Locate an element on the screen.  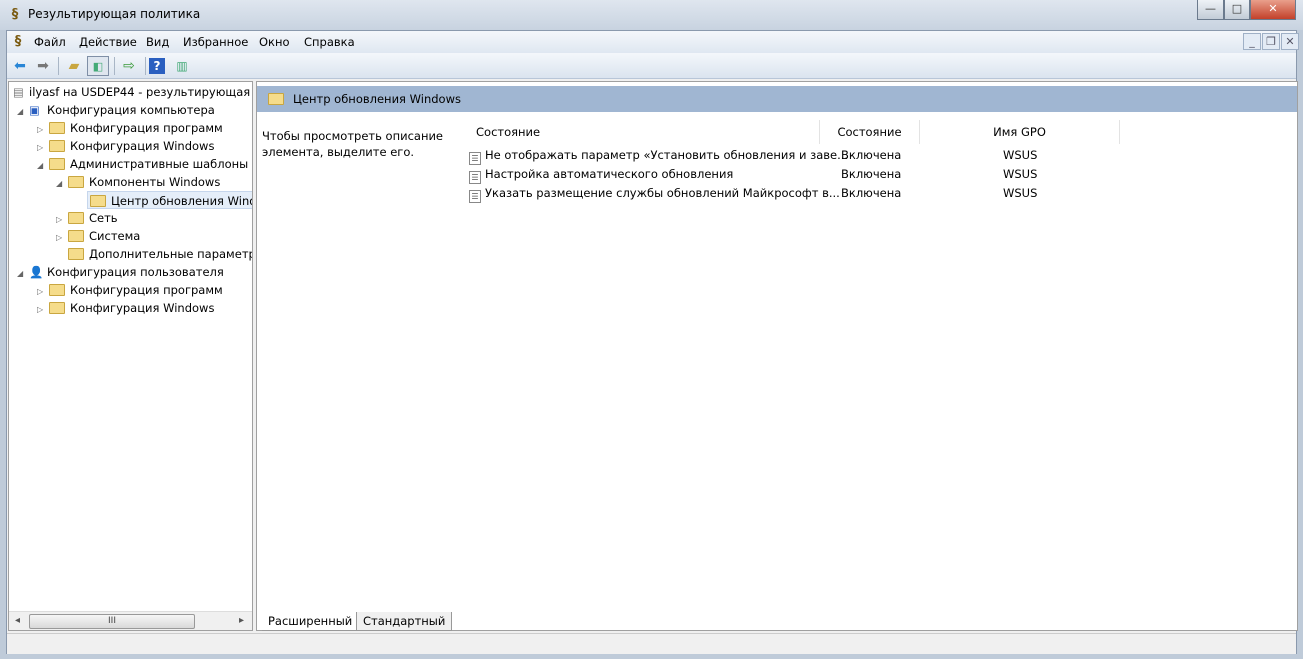
tree-label: Дополнительные параметры is located at coordinates (171, 254).